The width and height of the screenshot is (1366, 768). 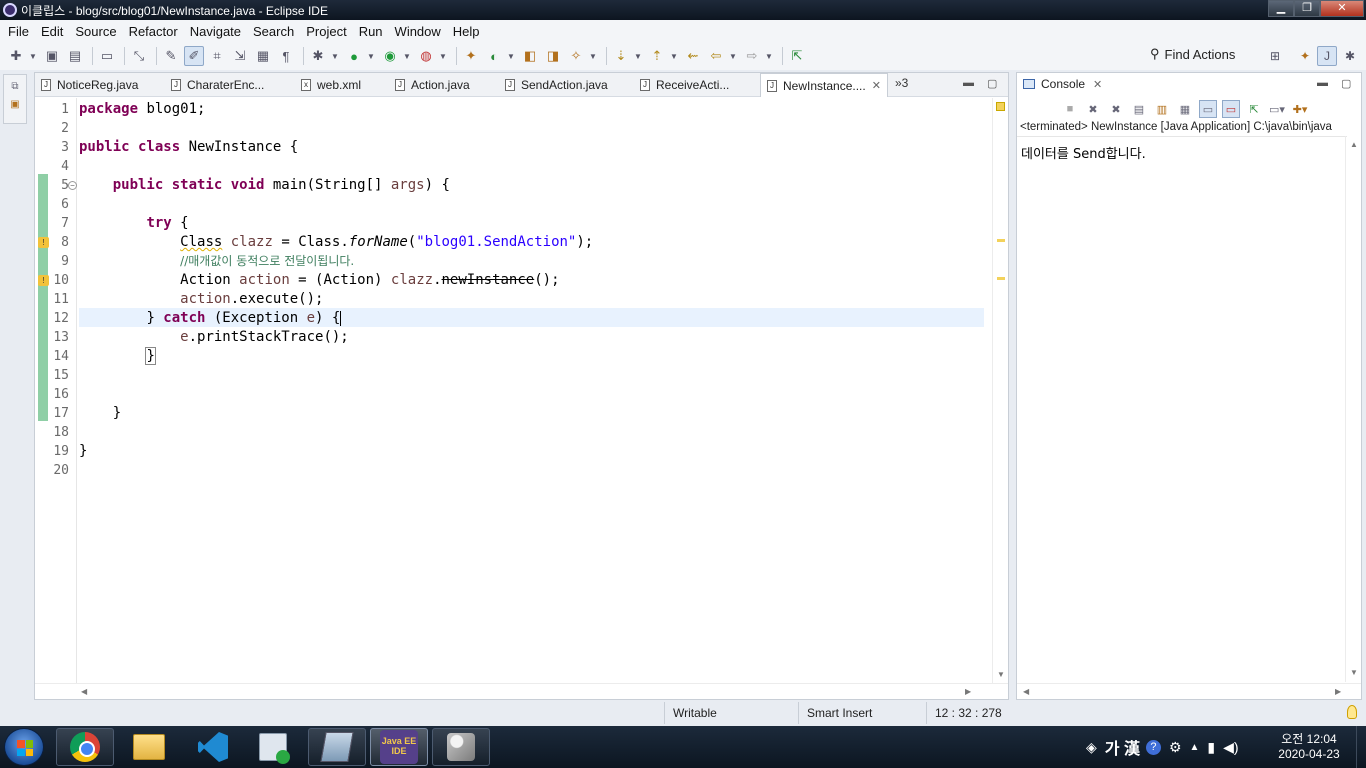 What do you see at coordinates (1352, 712) in the screenshot?
I see `tip-bulb-icon` at bounding box center [1352, 712].